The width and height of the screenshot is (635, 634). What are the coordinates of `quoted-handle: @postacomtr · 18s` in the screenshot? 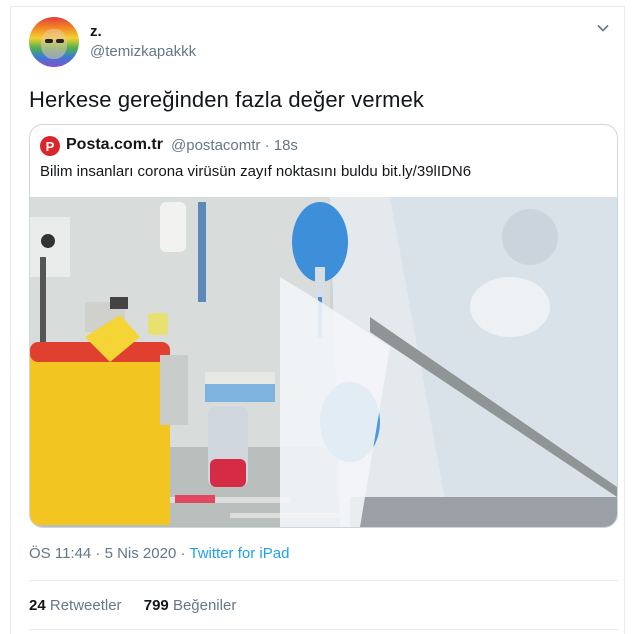 It's located at (234, 145).